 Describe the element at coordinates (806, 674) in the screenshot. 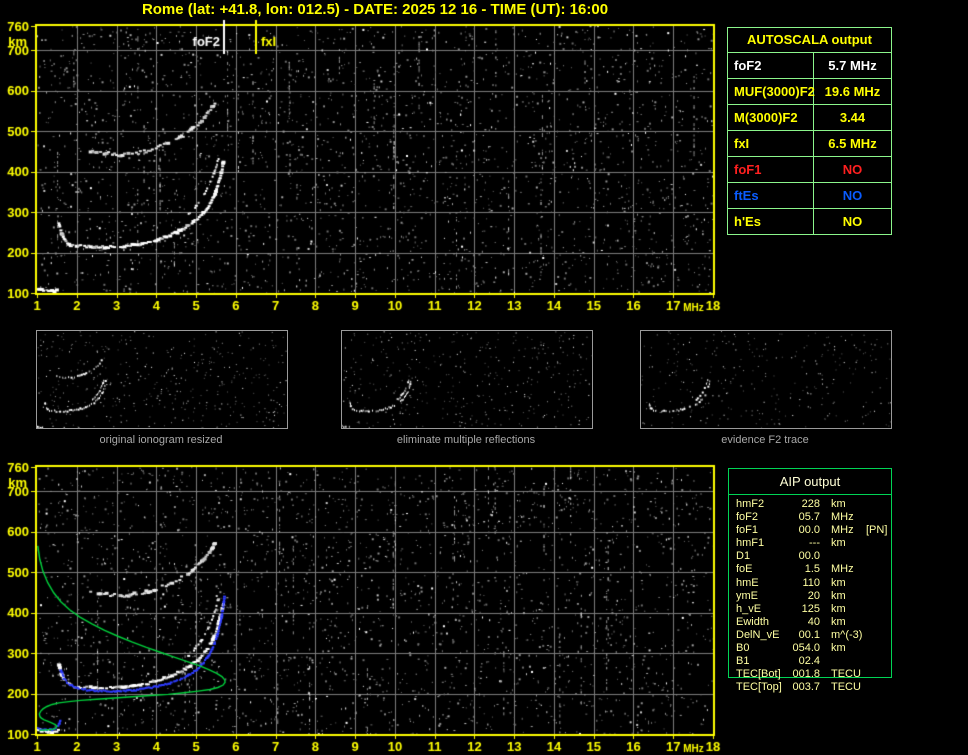

I see `aip-val: 001.8` at that location.